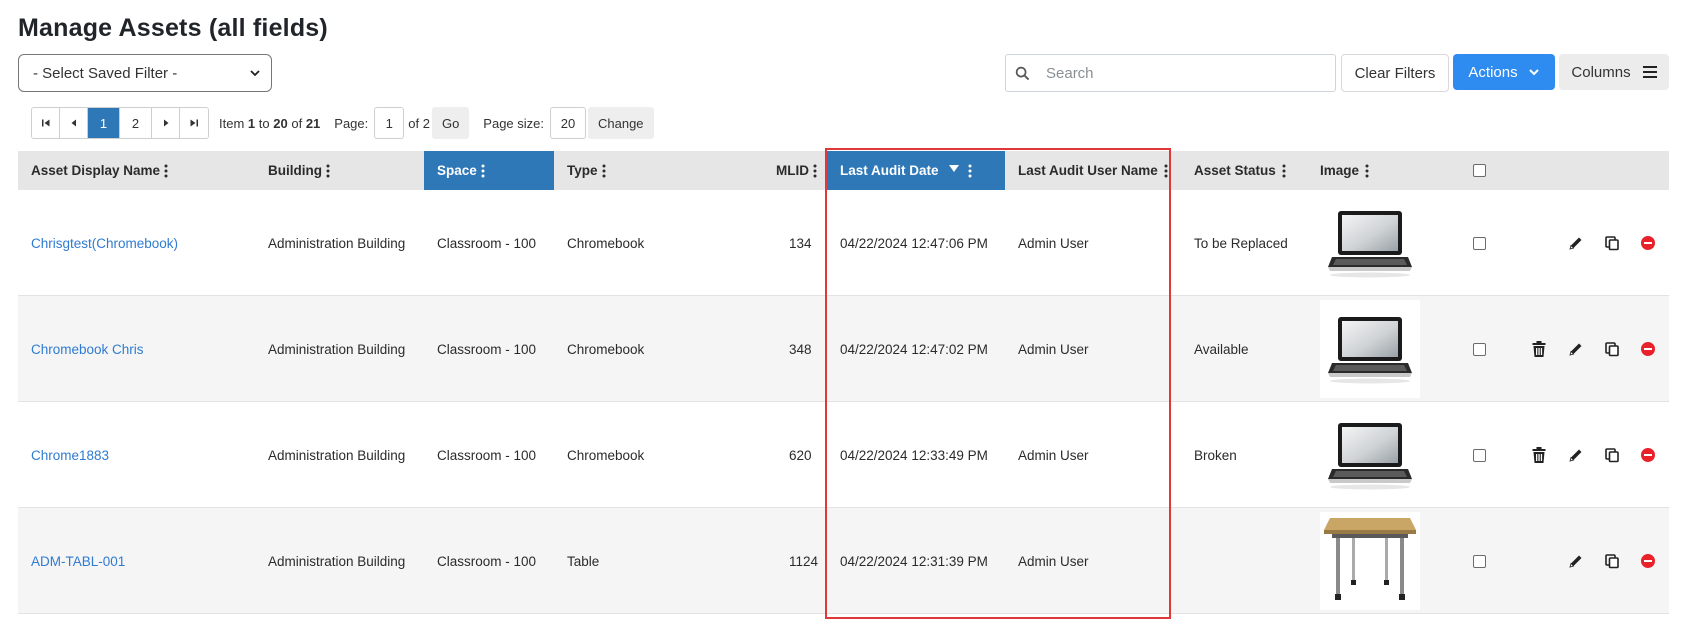 The height and width of the screenshot is (619, 1685). I want to click on column-header-asset-status: Asset Status, so click(1245, 170).